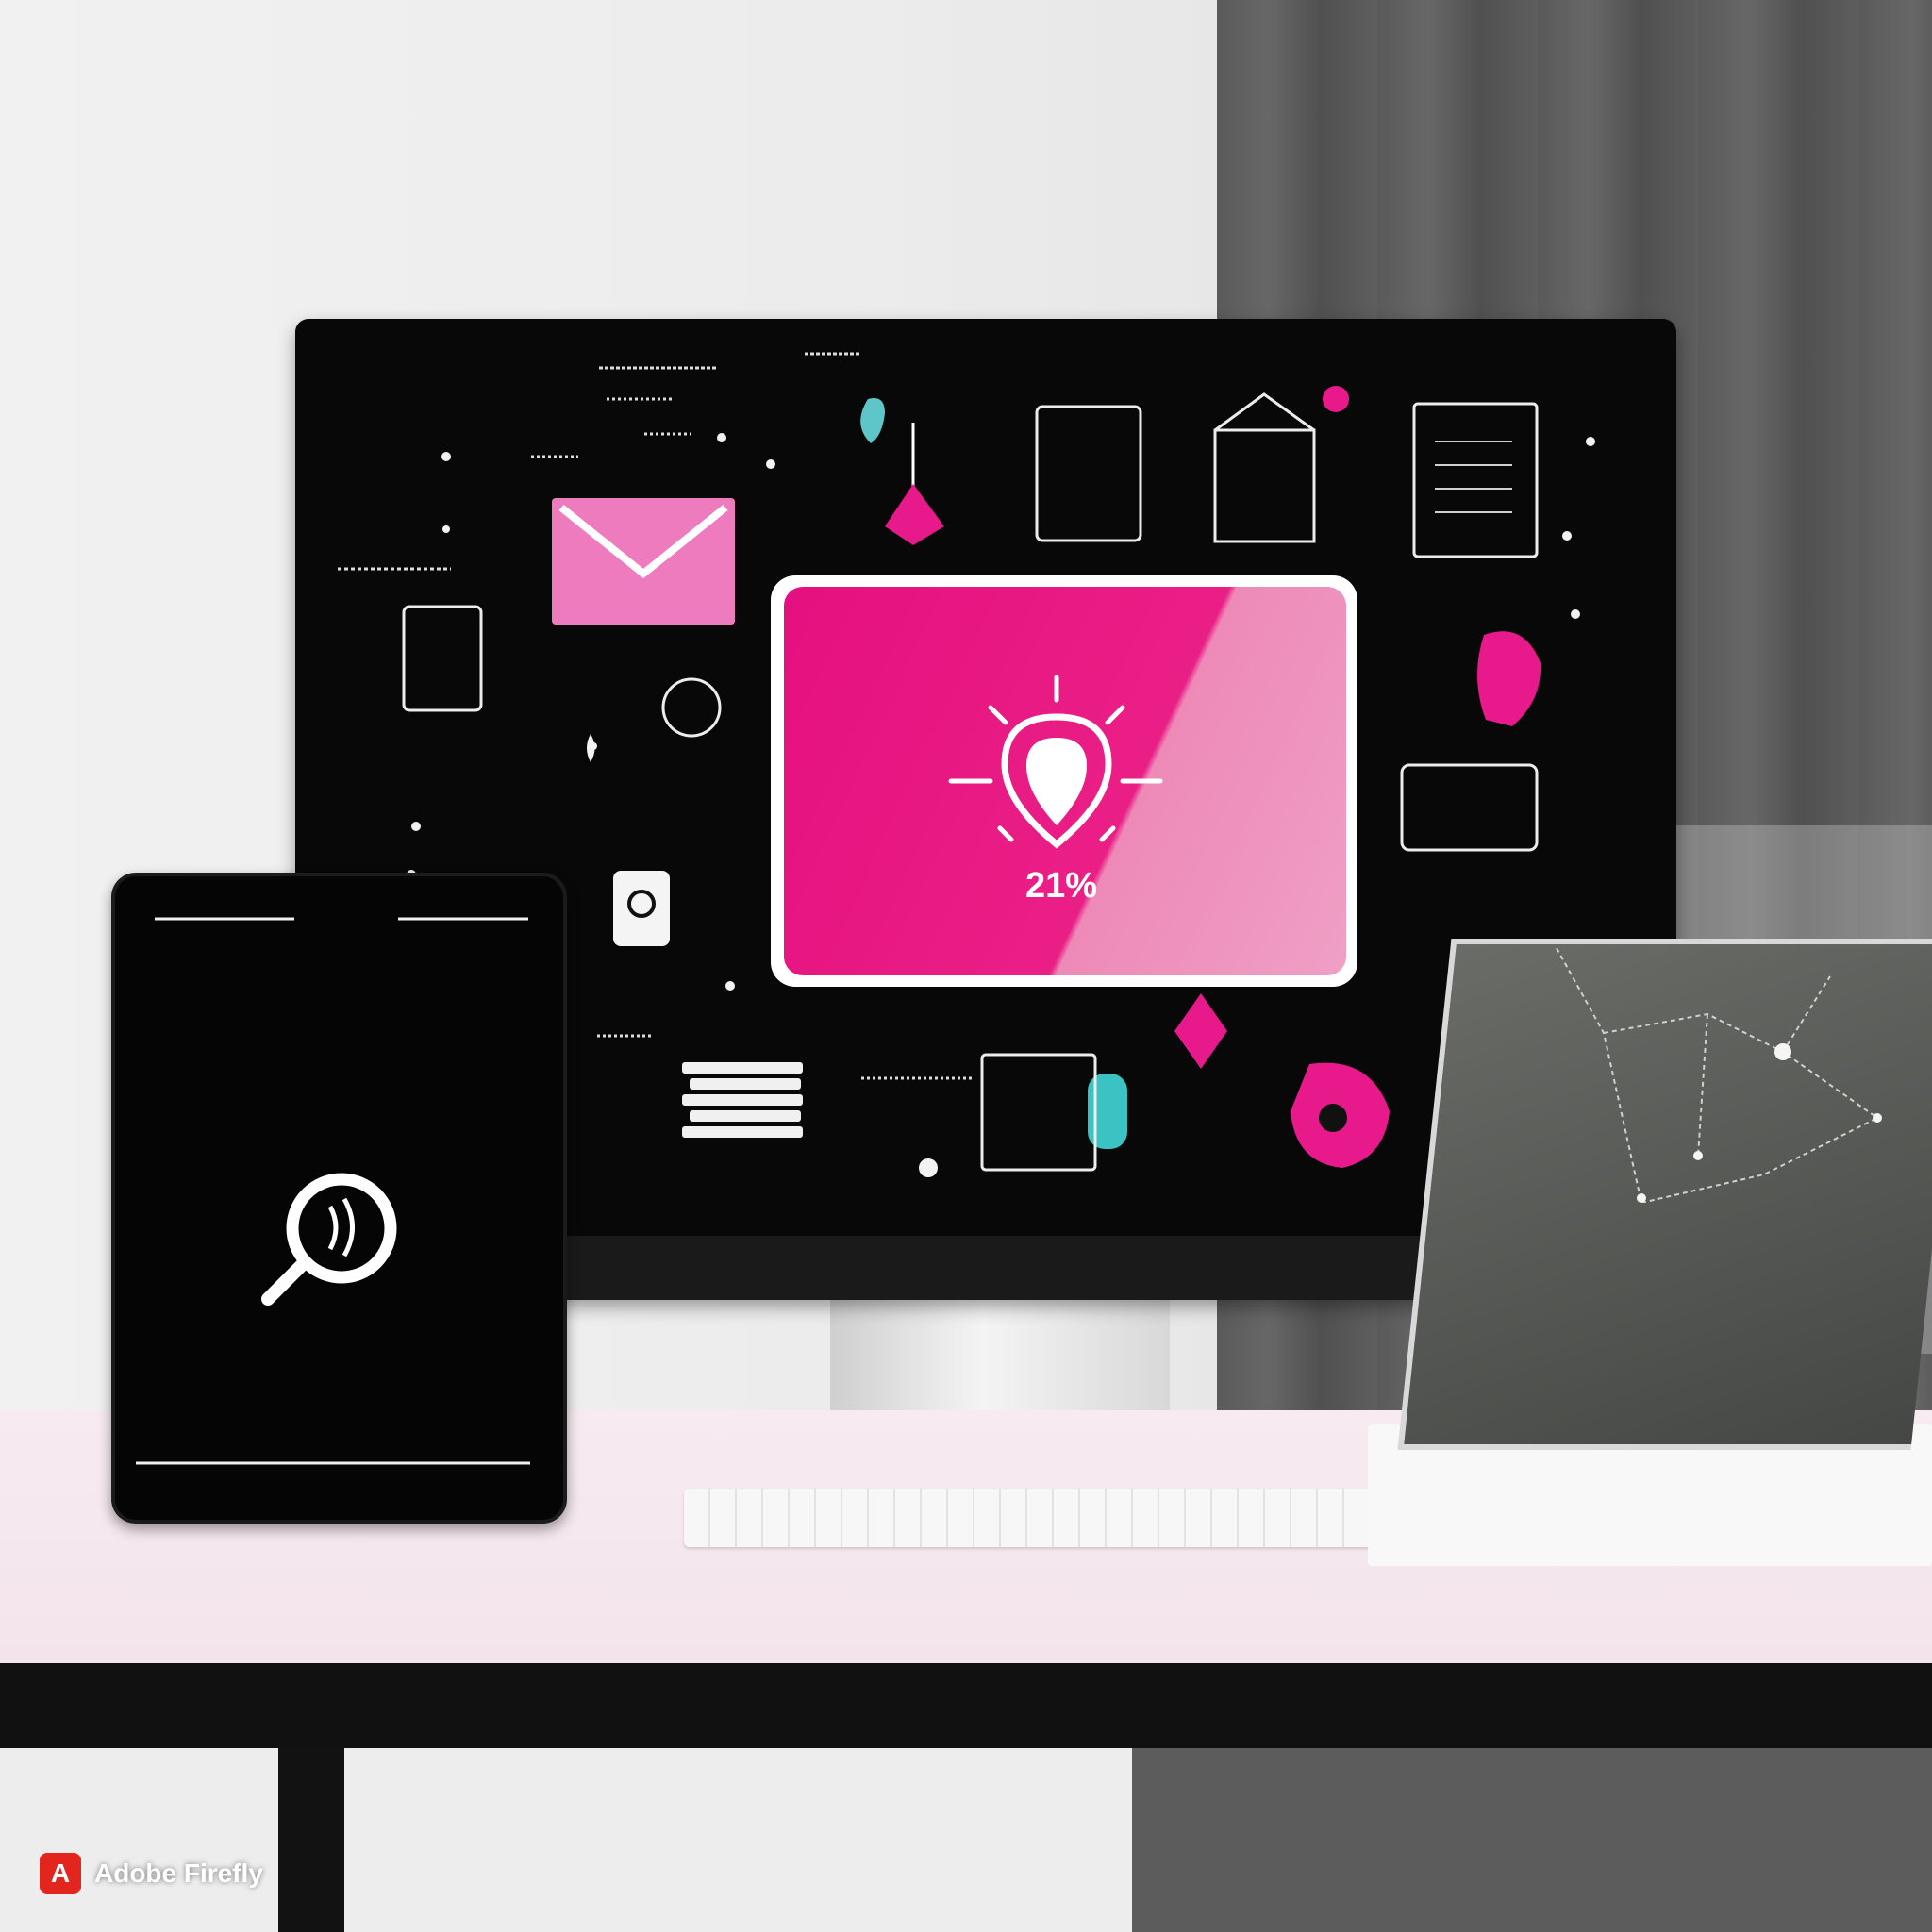 The height and width of the screenshot is (1932, 1932). I want to click on percentage-label: 21%, so click(1061, 886).